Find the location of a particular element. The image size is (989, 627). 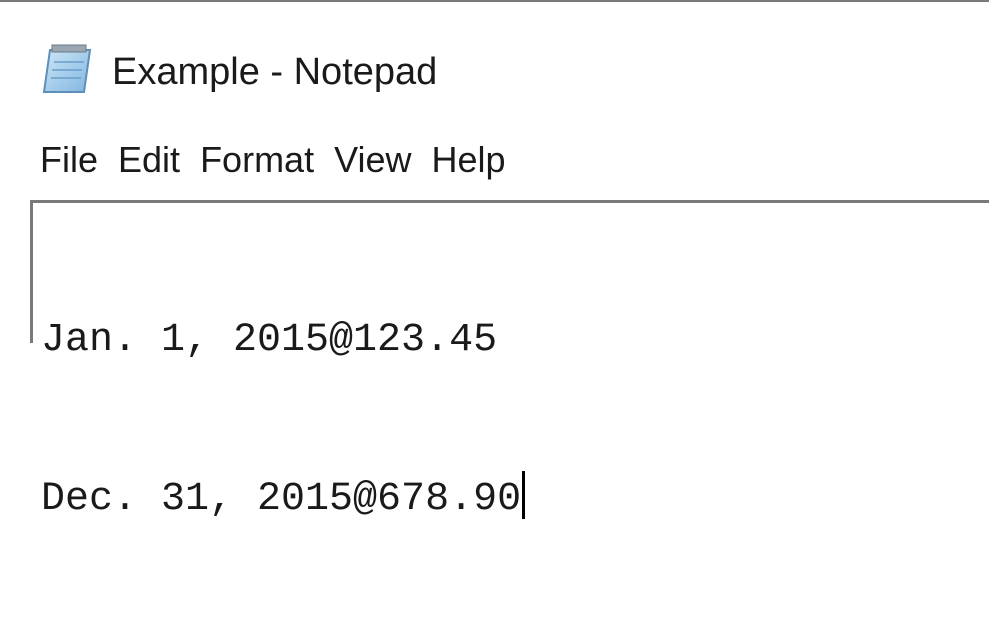

editor-line-2-text: Dec. 31, 2015@678.90 is located at coordinates (281, 499).